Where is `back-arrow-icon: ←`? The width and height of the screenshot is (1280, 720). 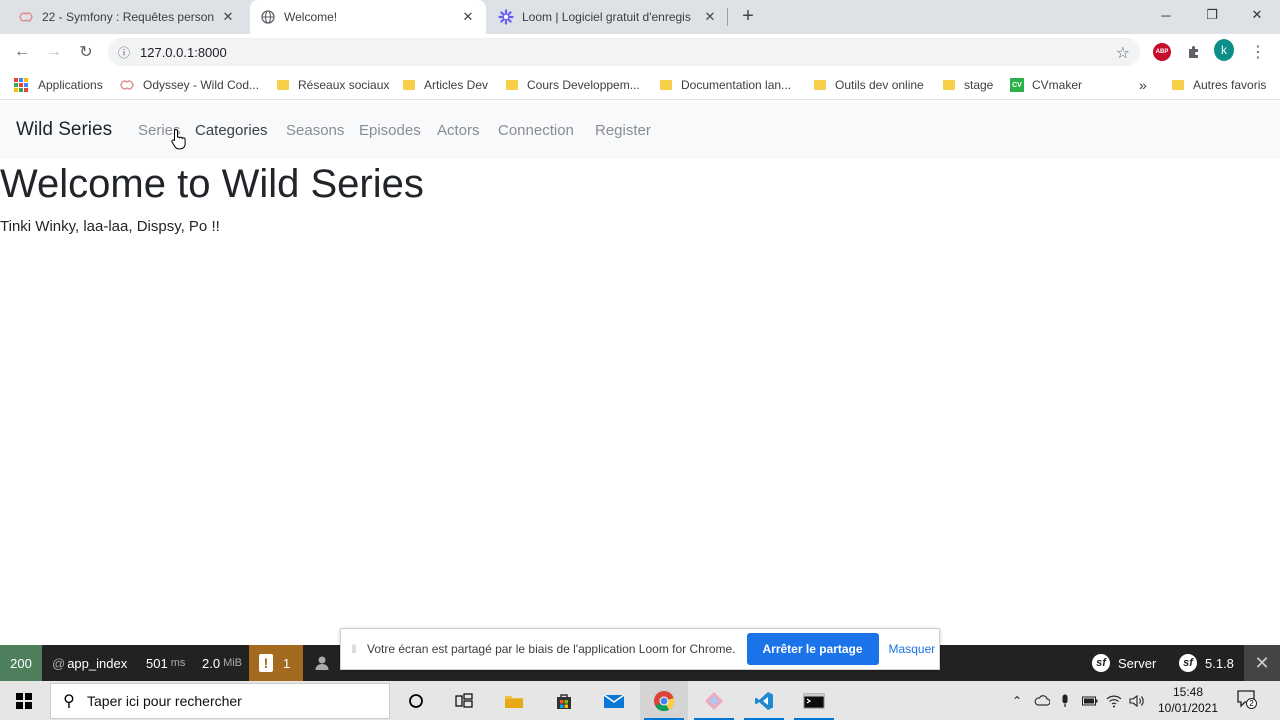 back-arrow-icon: ← is located at coordinates (22, 52).